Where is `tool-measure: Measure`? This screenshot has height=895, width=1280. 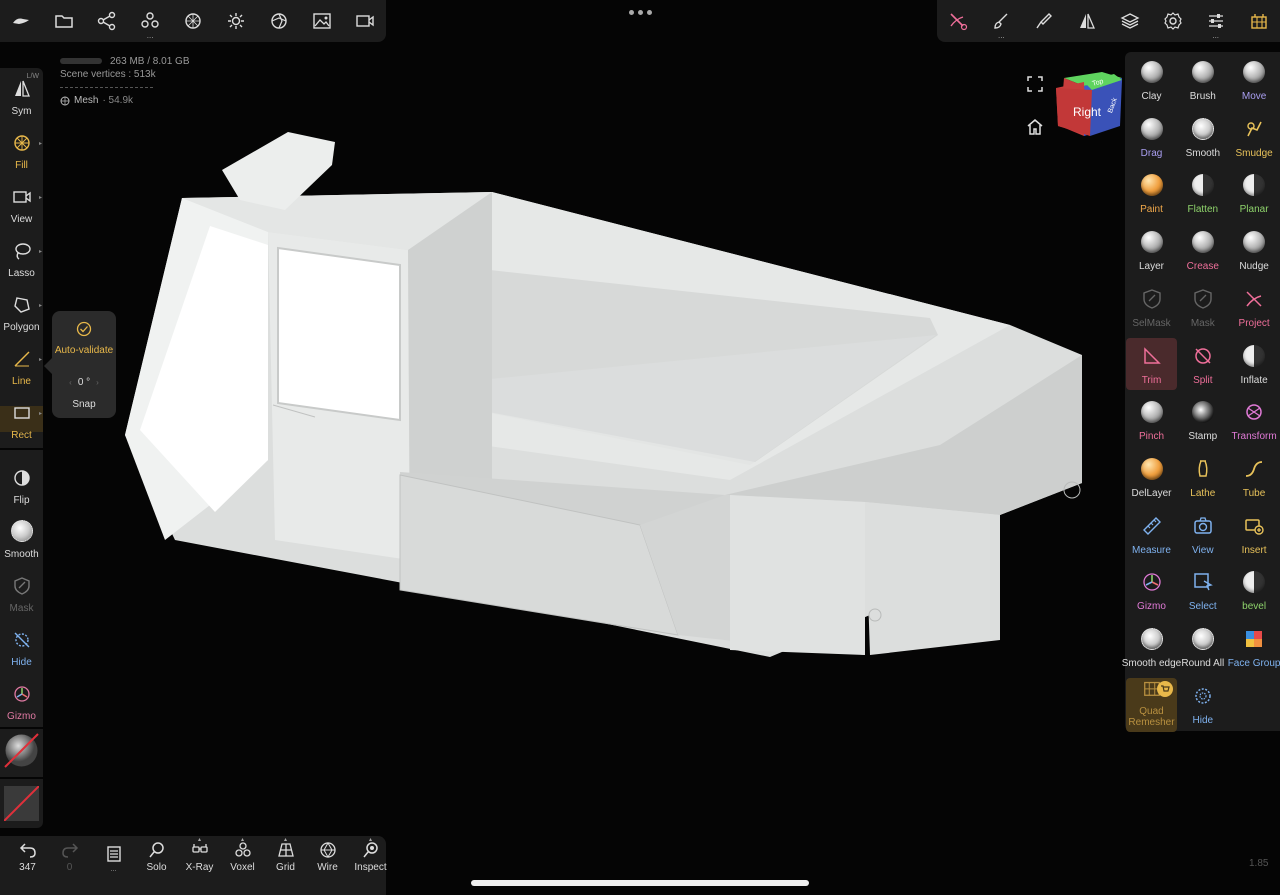 tool-measure: Measure is located at coordinates (1151, 534).